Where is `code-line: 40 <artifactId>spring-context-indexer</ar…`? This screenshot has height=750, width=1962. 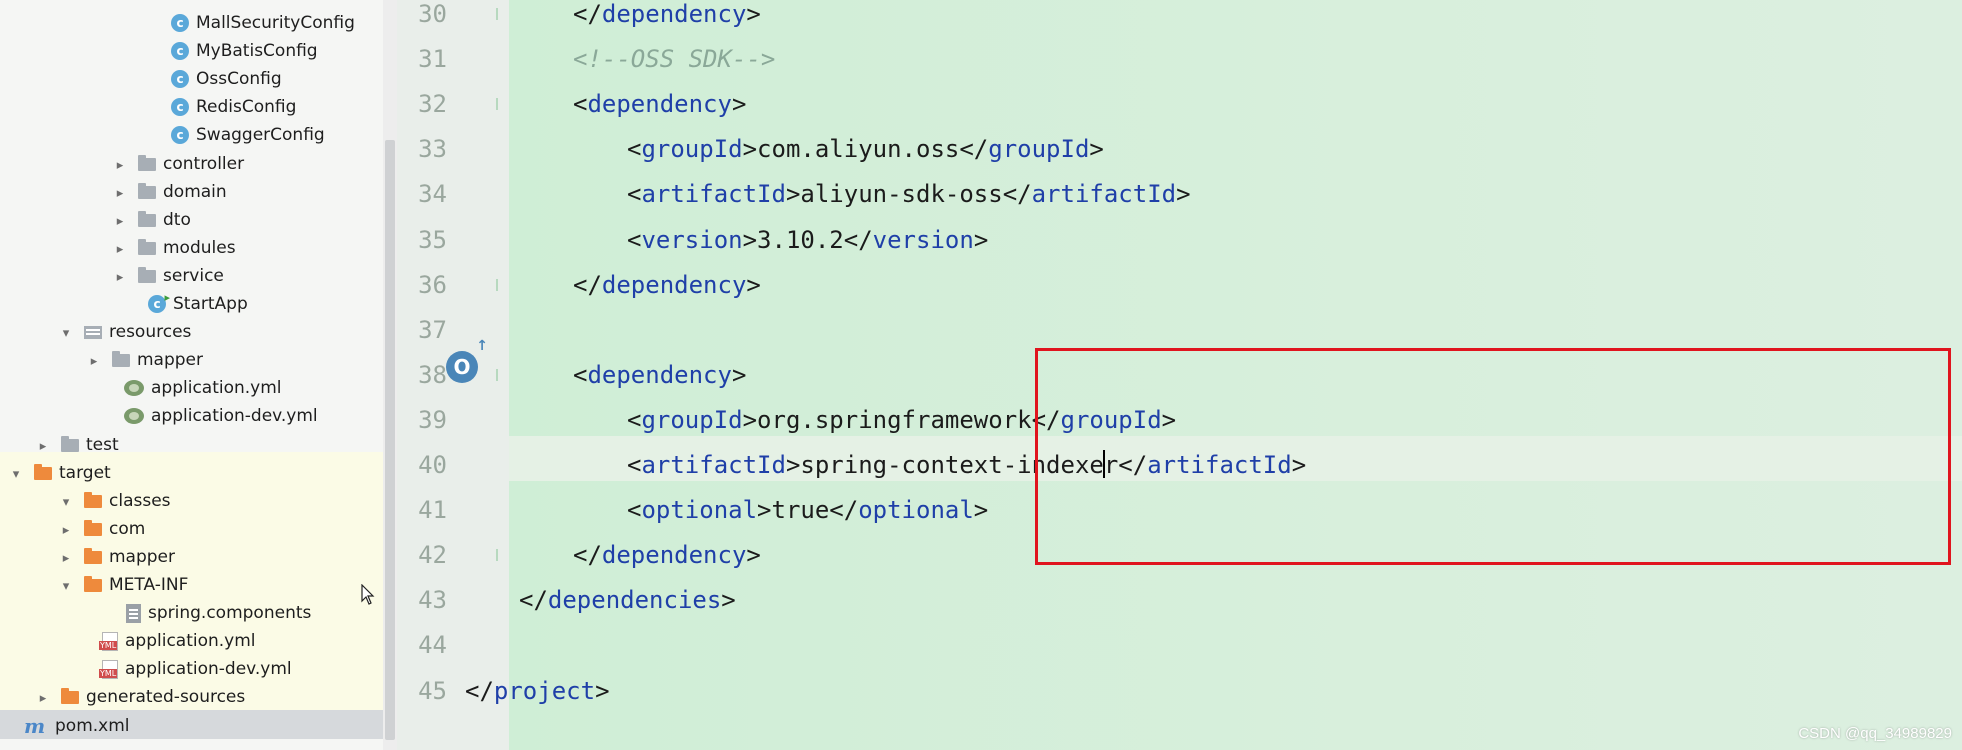
code-line: 40 <artifactId>spring-context-indexer</ar… is located at coordinates (1179, 465).